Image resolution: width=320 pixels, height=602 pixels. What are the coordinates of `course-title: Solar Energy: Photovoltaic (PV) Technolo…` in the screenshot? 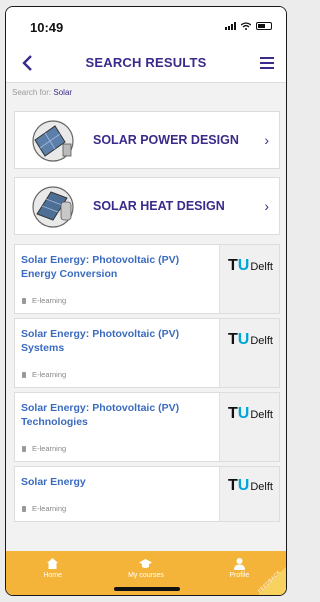 It's located at (100, 415).